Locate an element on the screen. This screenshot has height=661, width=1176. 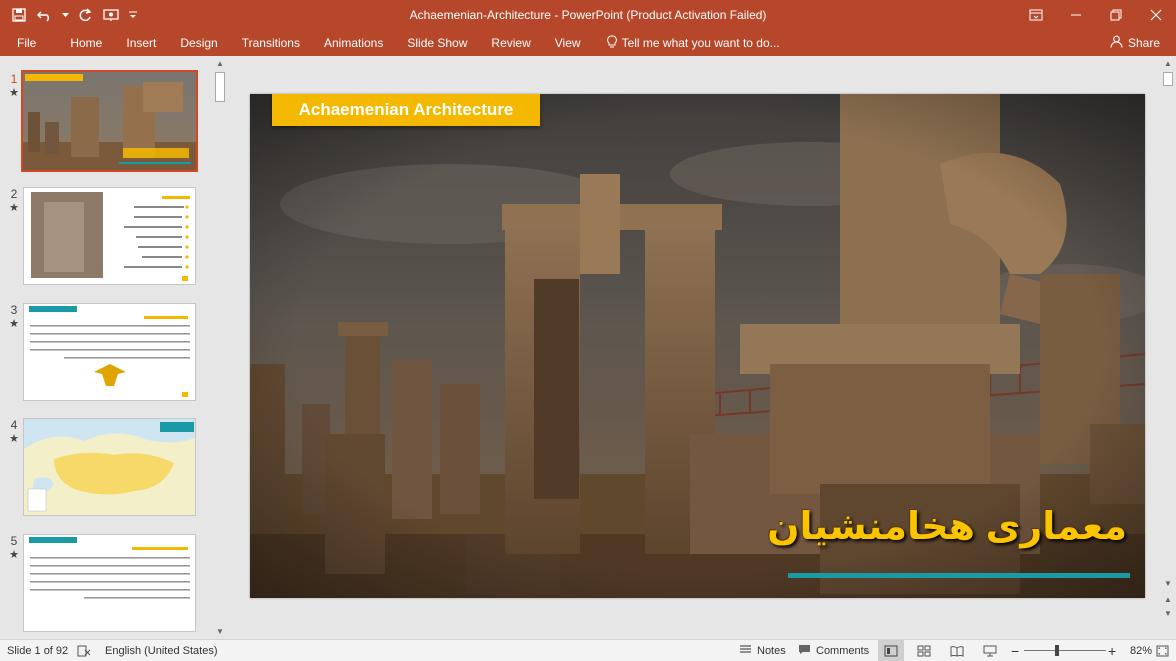
slide-number: 4 is located at coordinates (14, 425).